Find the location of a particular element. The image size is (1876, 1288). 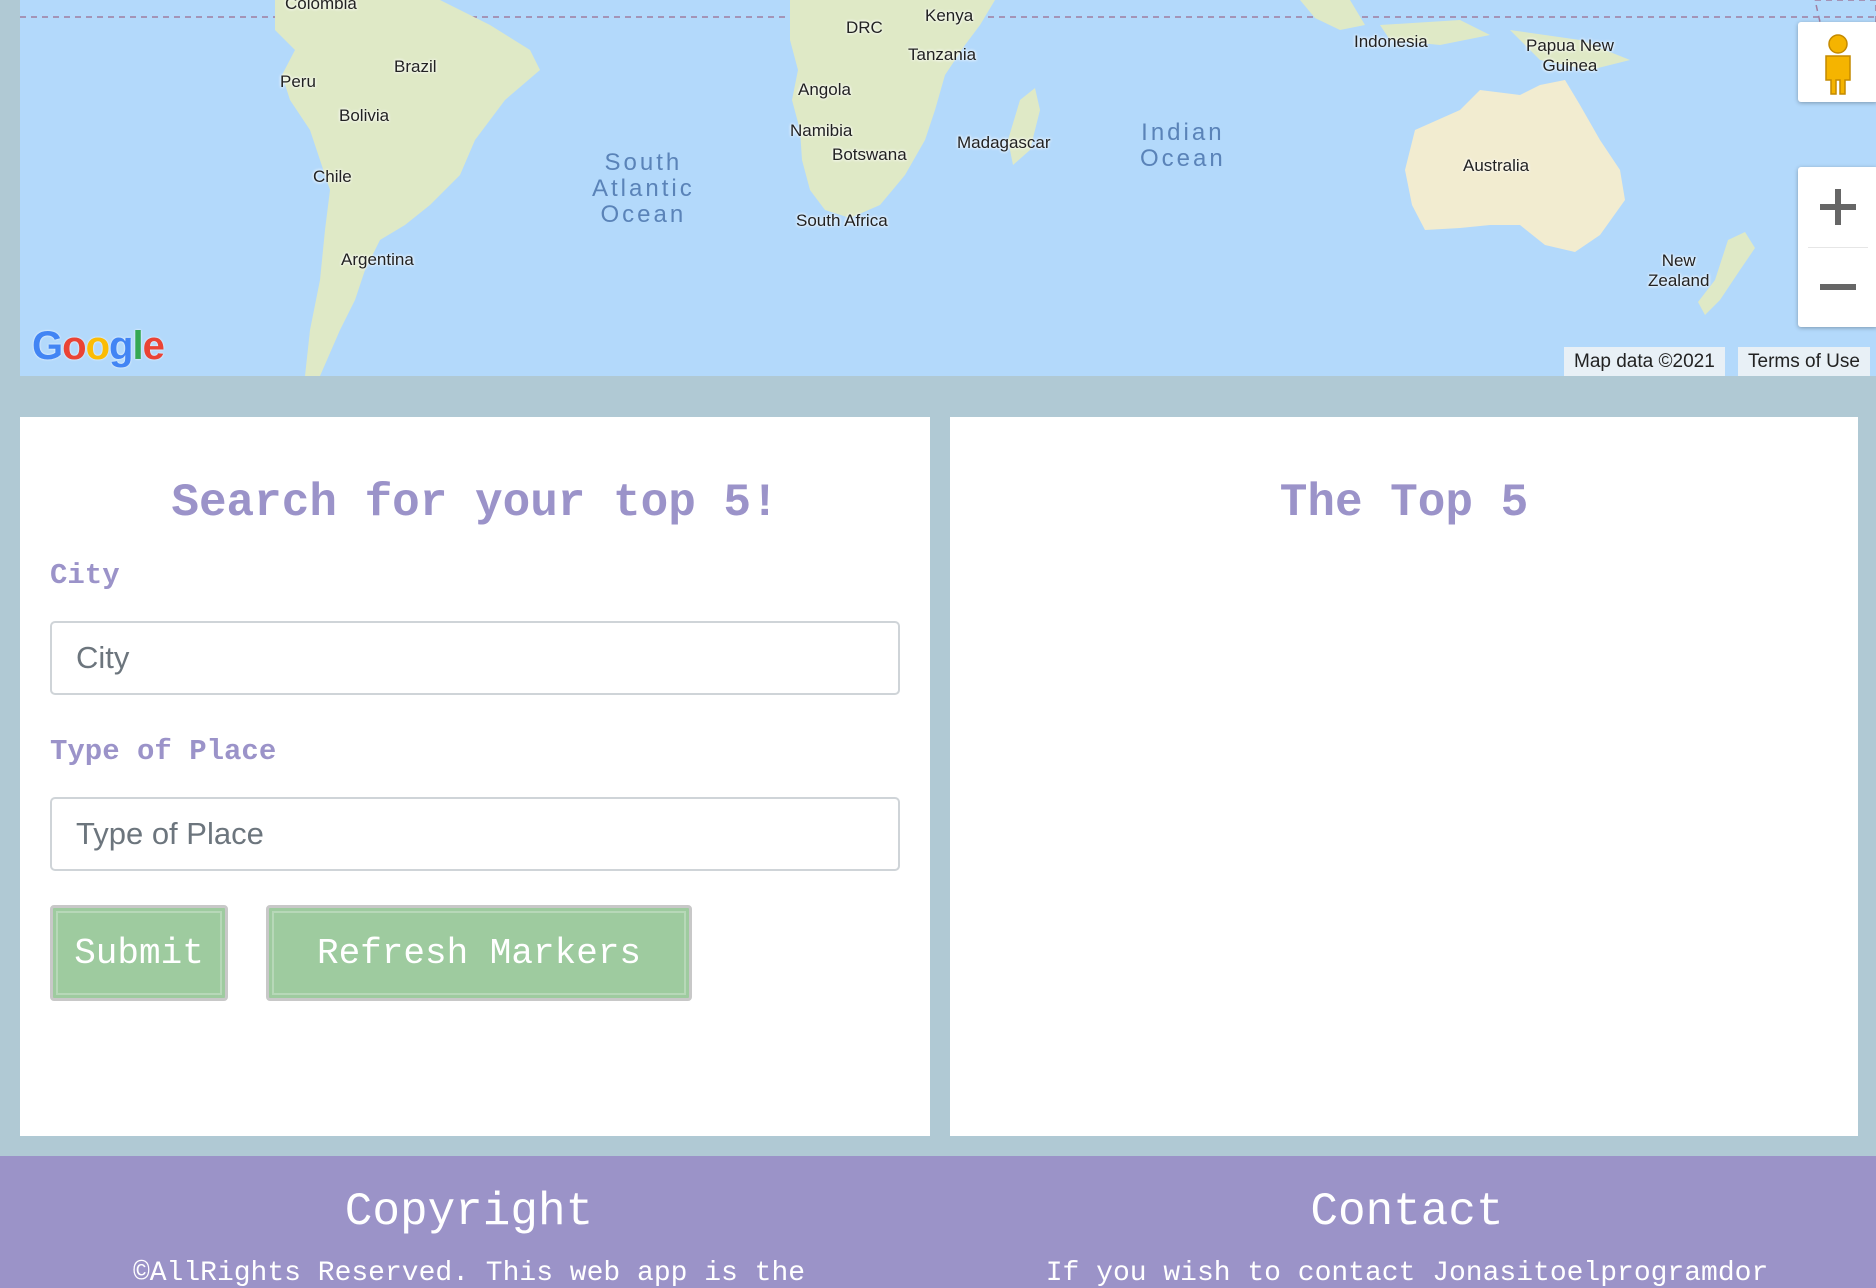

zoom-control is located at coordinates (1837, 247).